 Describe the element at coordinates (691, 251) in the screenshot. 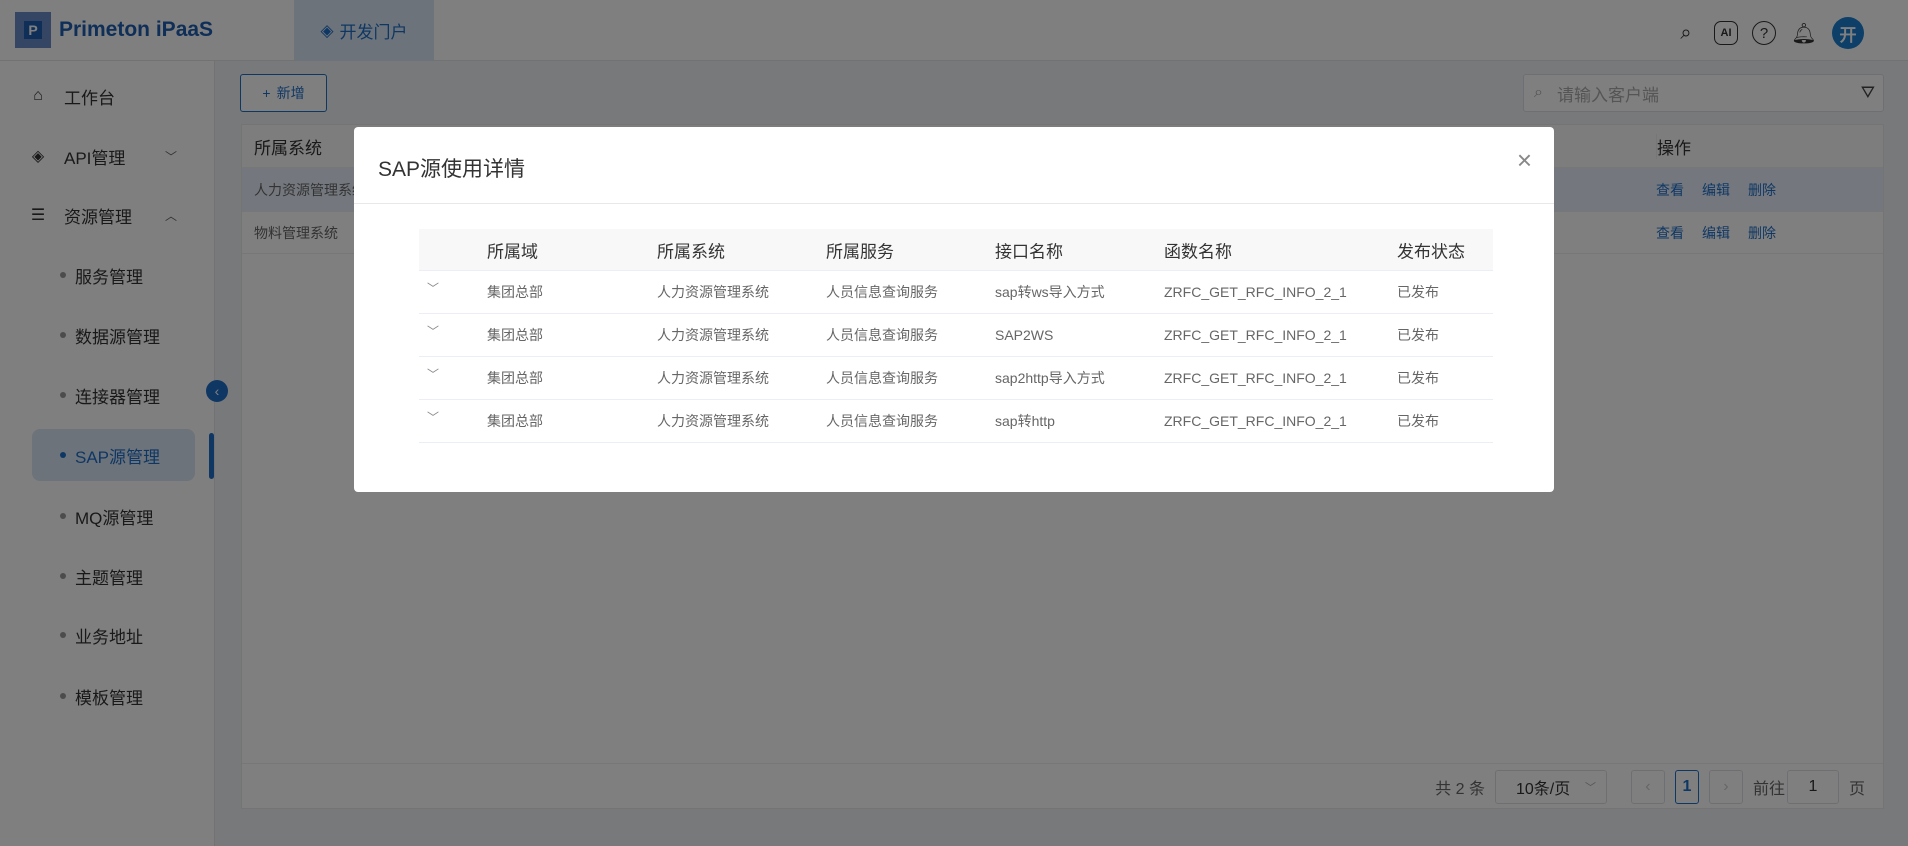

I see `col-system: 所属系统` at that location.